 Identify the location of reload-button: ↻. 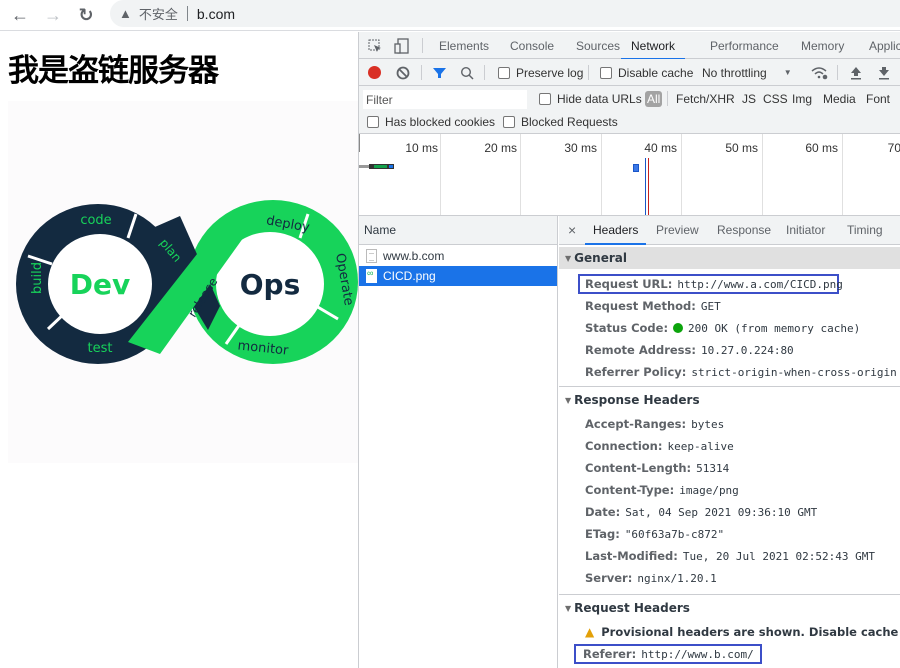
(86, 15).